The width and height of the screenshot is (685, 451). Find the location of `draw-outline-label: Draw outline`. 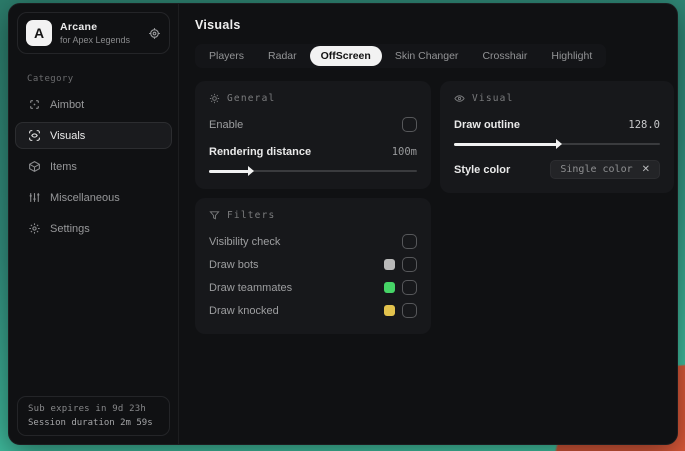

draw-outline-label: Draw outline is located at coordinates (487, 124).